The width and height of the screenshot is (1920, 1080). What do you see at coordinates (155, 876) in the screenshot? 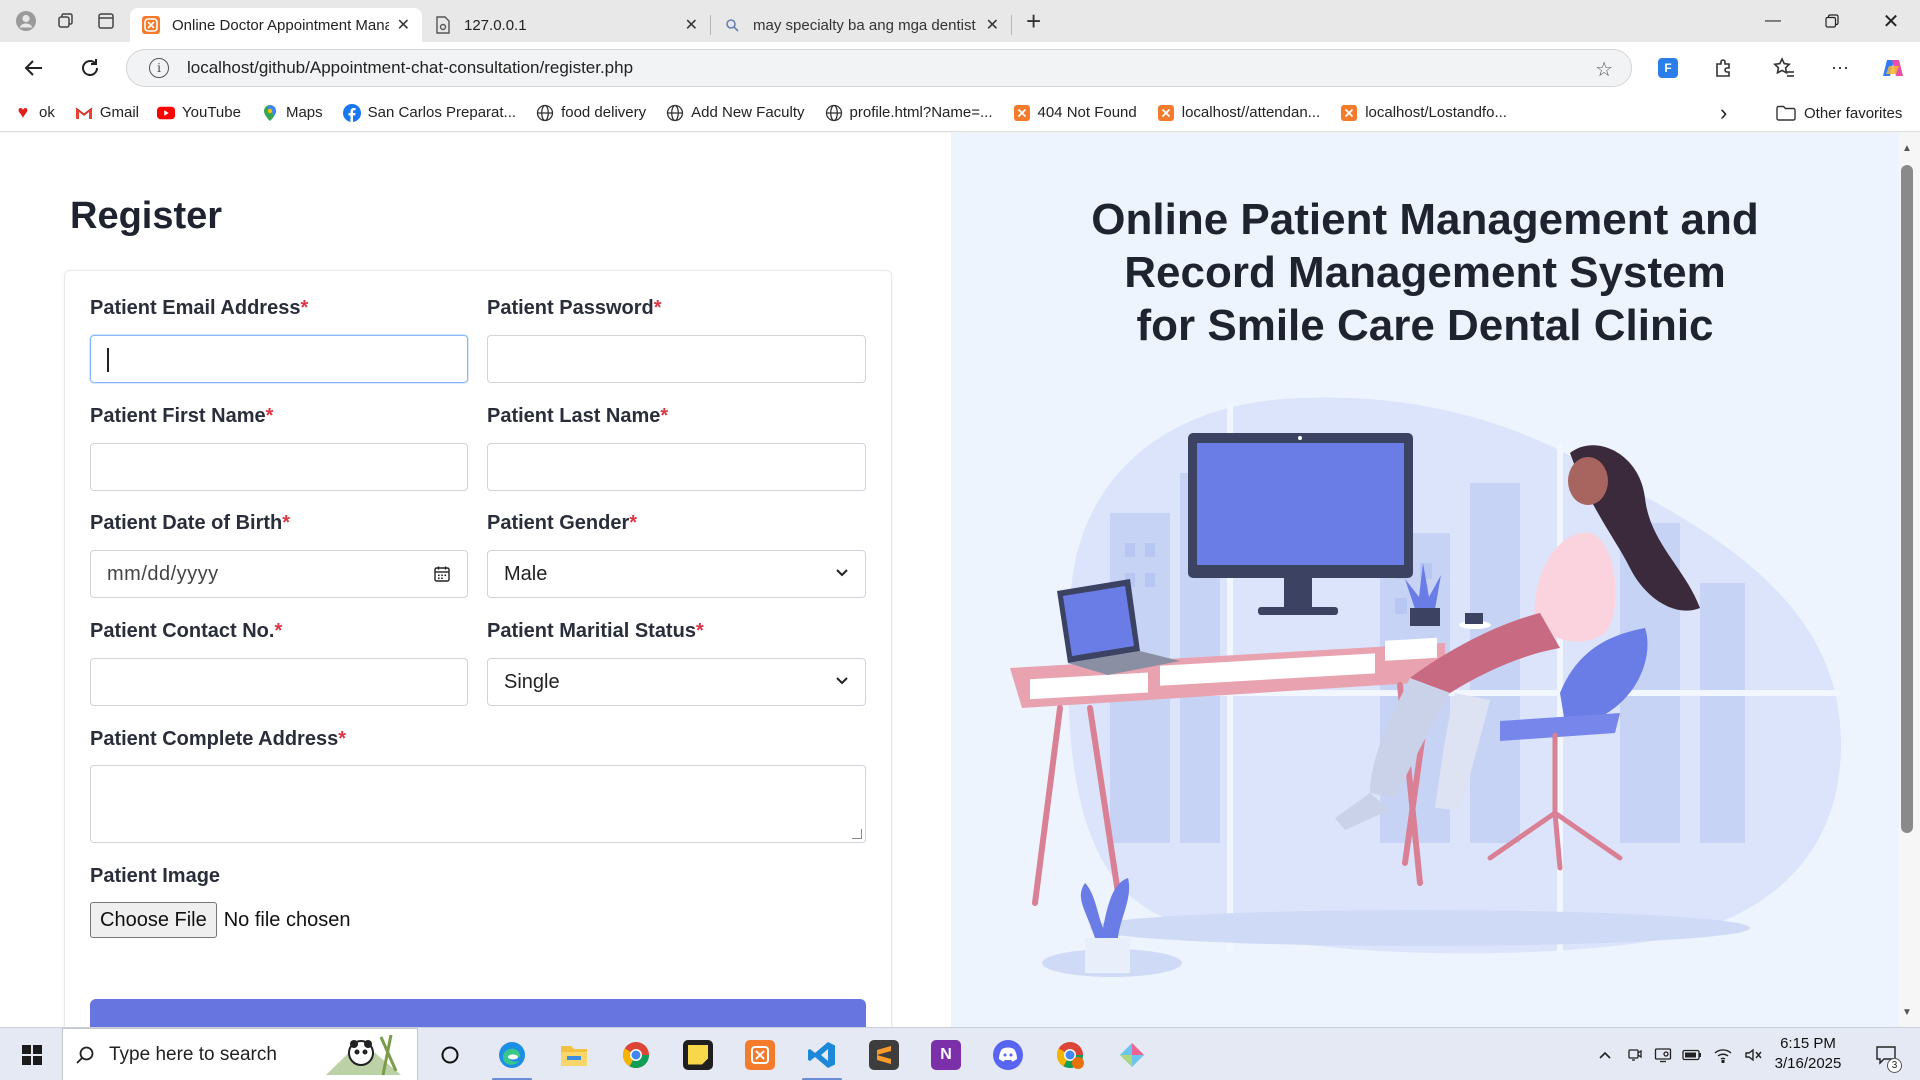
I see `image-label: Patient Image` at bounding box center [155, 876].